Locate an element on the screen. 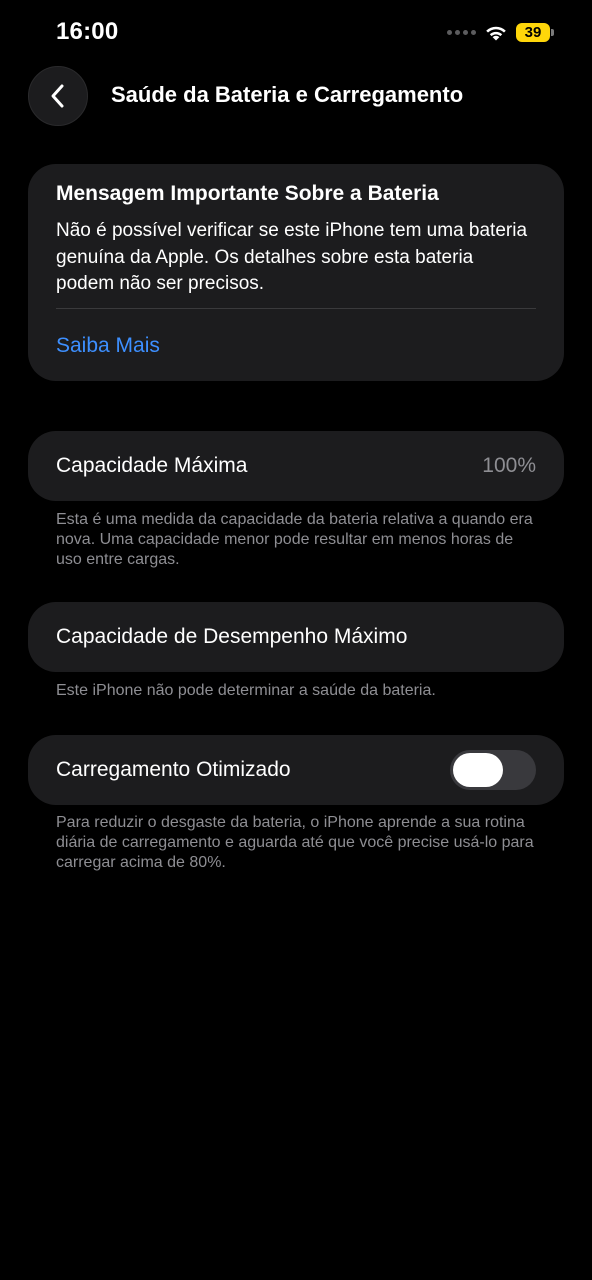  optimized-charging-toggle is located at coordinates (493, 770).